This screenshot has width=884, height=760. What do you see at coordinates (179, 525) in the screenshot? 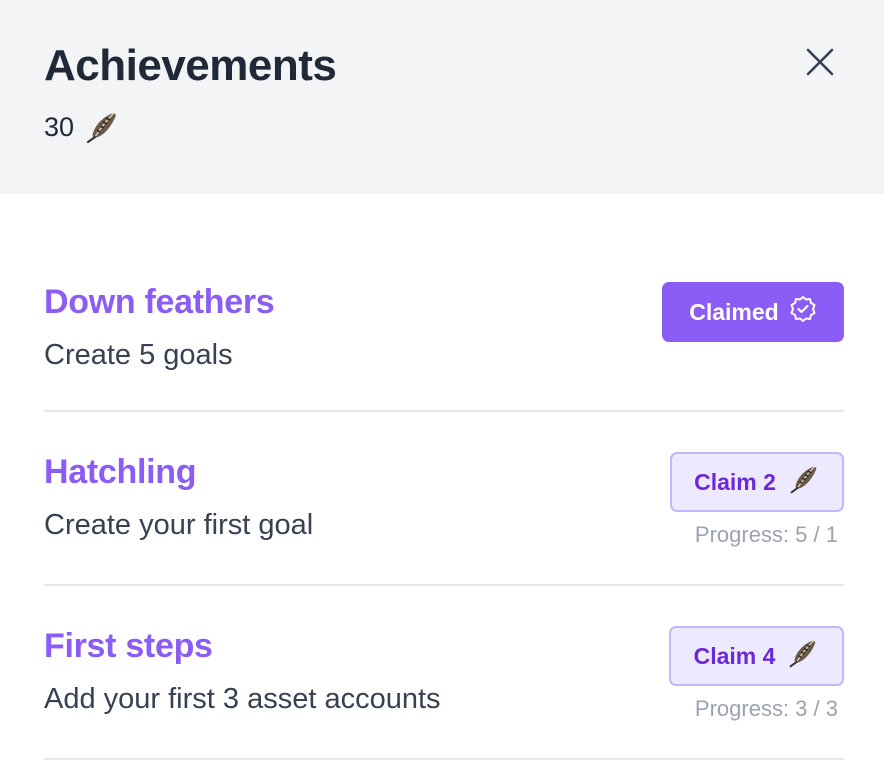
I see `achievement-description: Create your first goal` at bounding box center [179, 525].